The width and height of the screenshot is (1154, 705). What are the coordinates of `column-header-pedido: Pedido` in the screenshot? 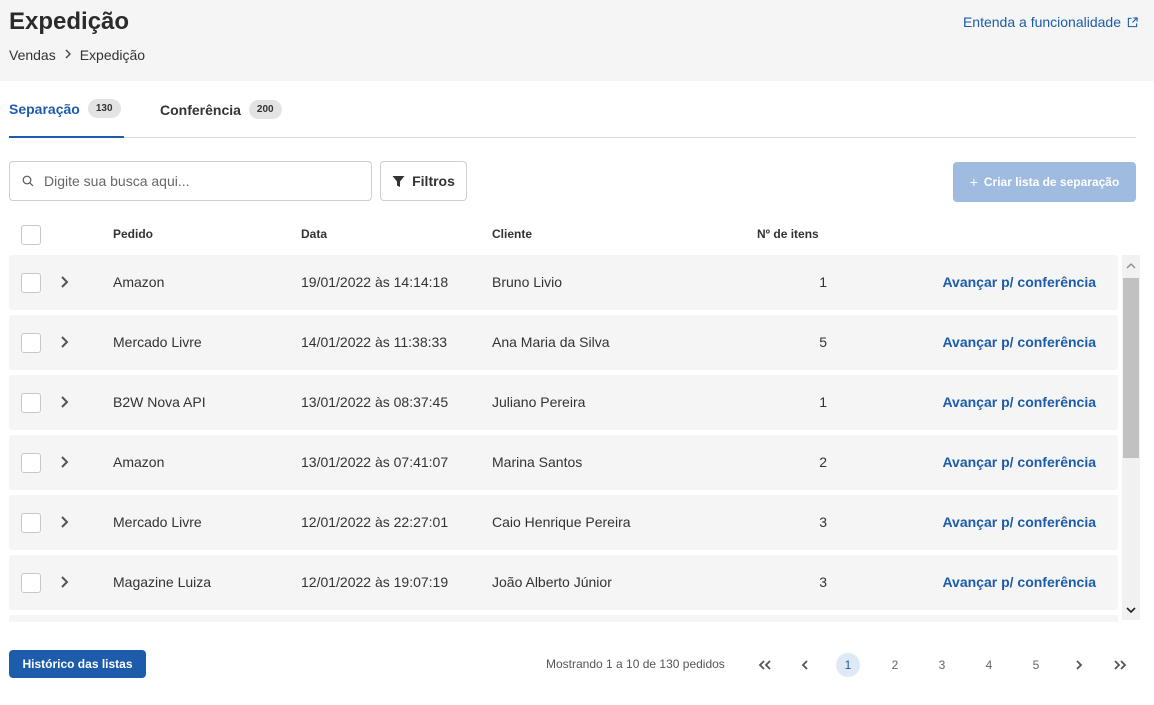 It's located at (133, 234).